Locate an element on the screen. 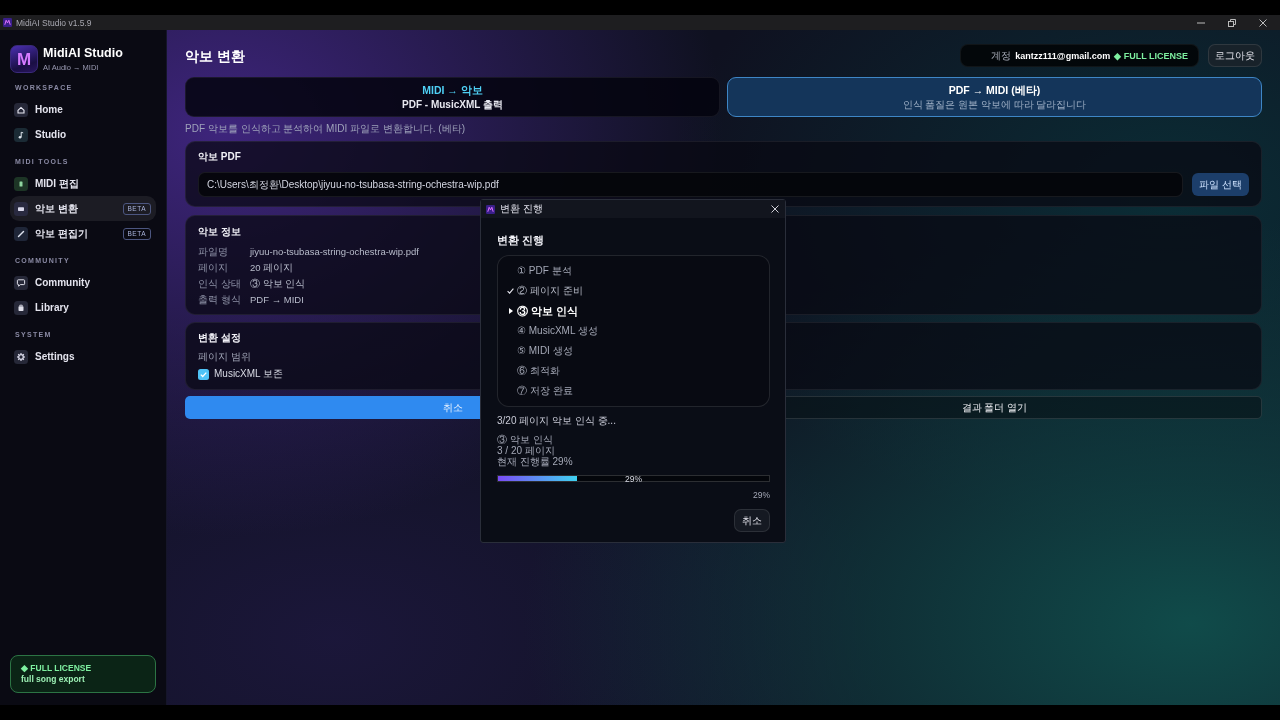  choose-file-button: 파일 선택 is located at coordinates (1220, 184).